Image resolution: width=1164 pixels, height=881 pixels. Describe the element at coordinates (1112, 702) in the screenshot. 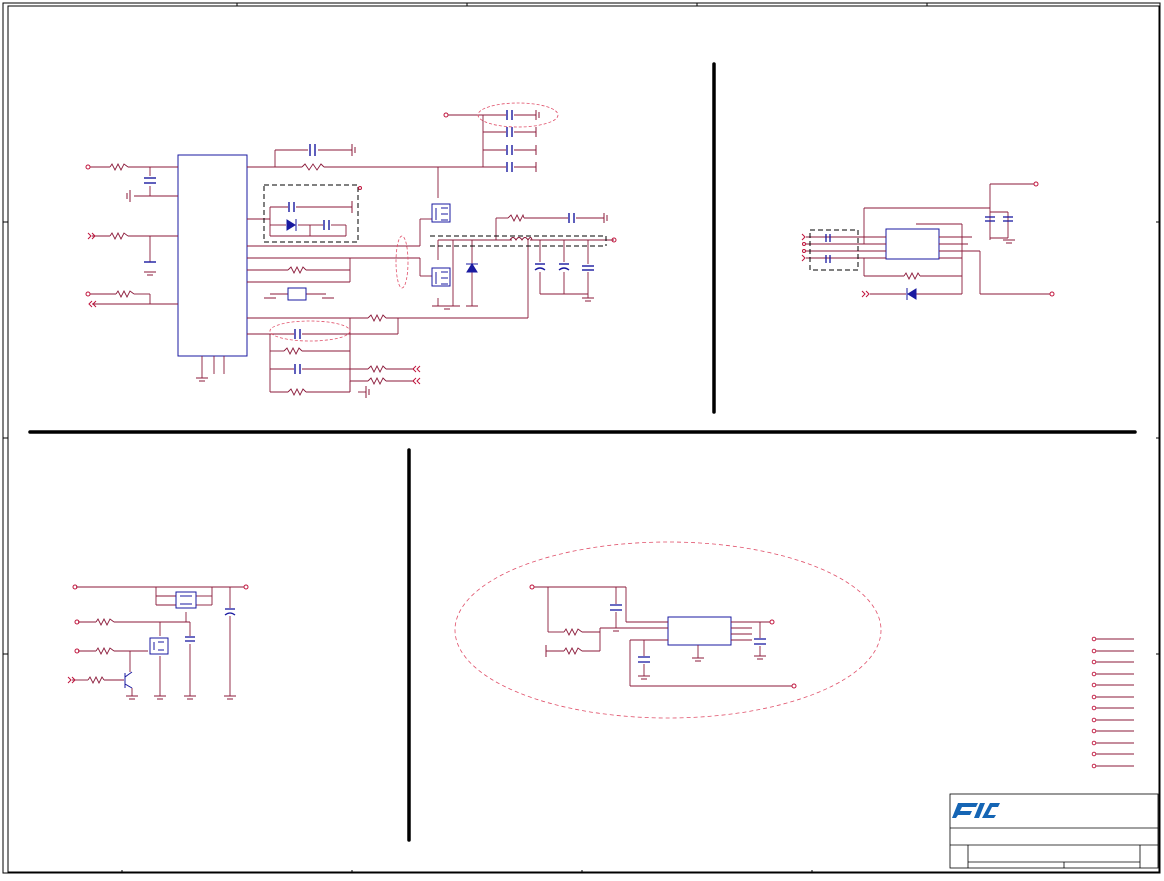

I see `net-port-list` at that location.